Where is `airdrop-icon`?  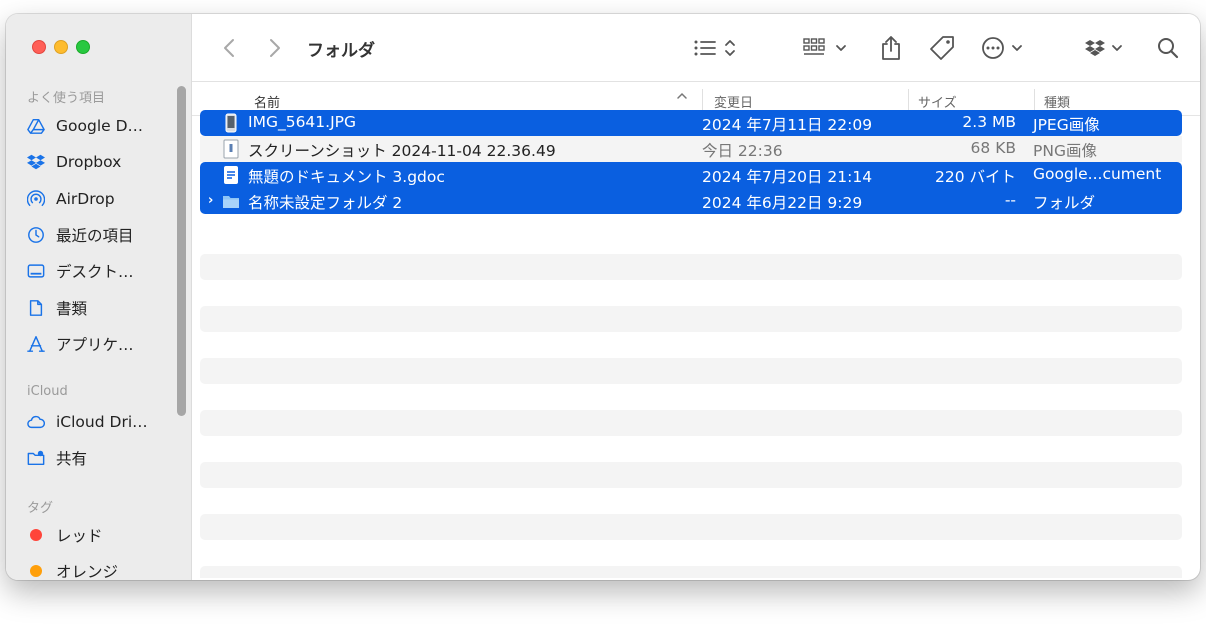 airdrop-icon is located at coordinates (36, 199).